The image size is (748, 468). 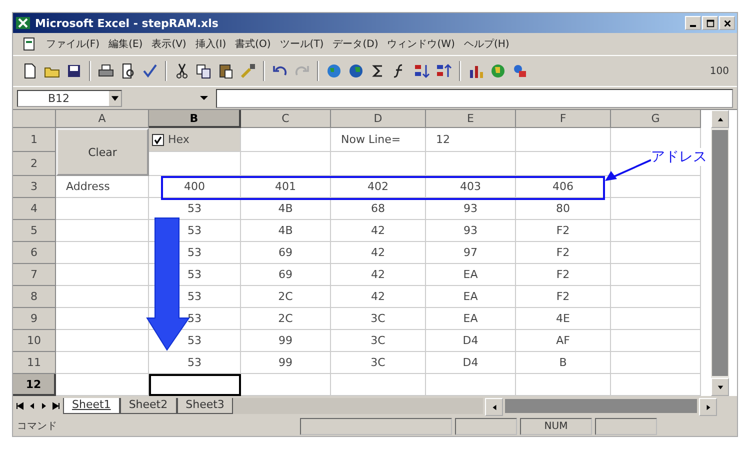 I want to click on row-header: 7, so click(x=34, y=275).